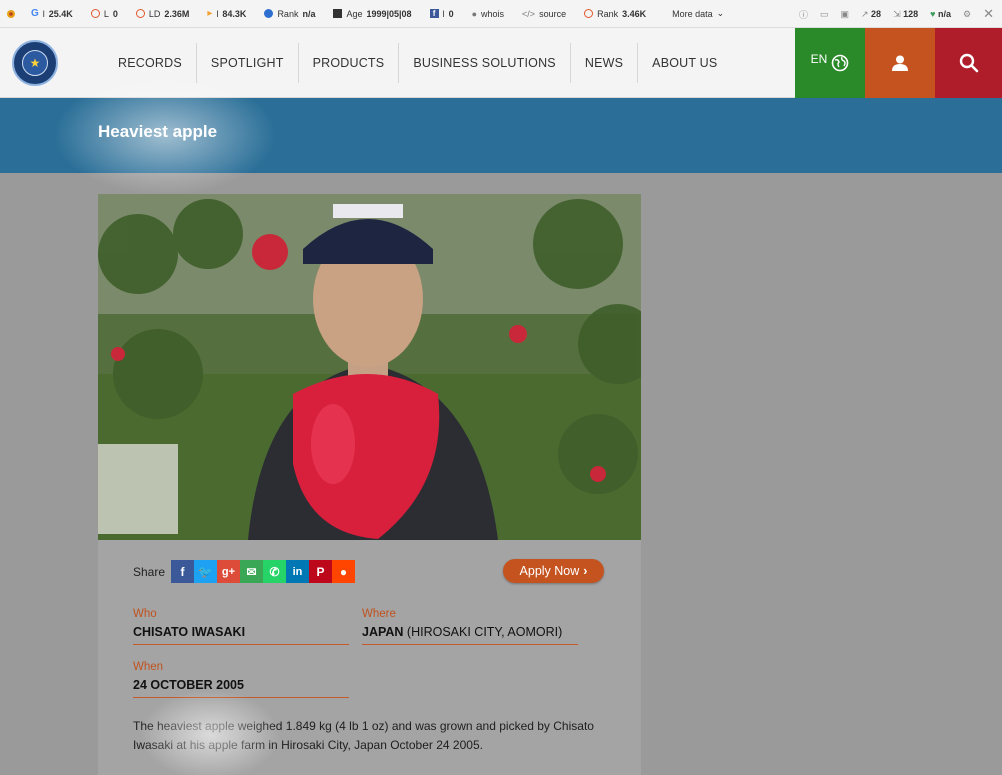 The image size is (1002, 775). I want to click on rank-icon, so click(269, 13).